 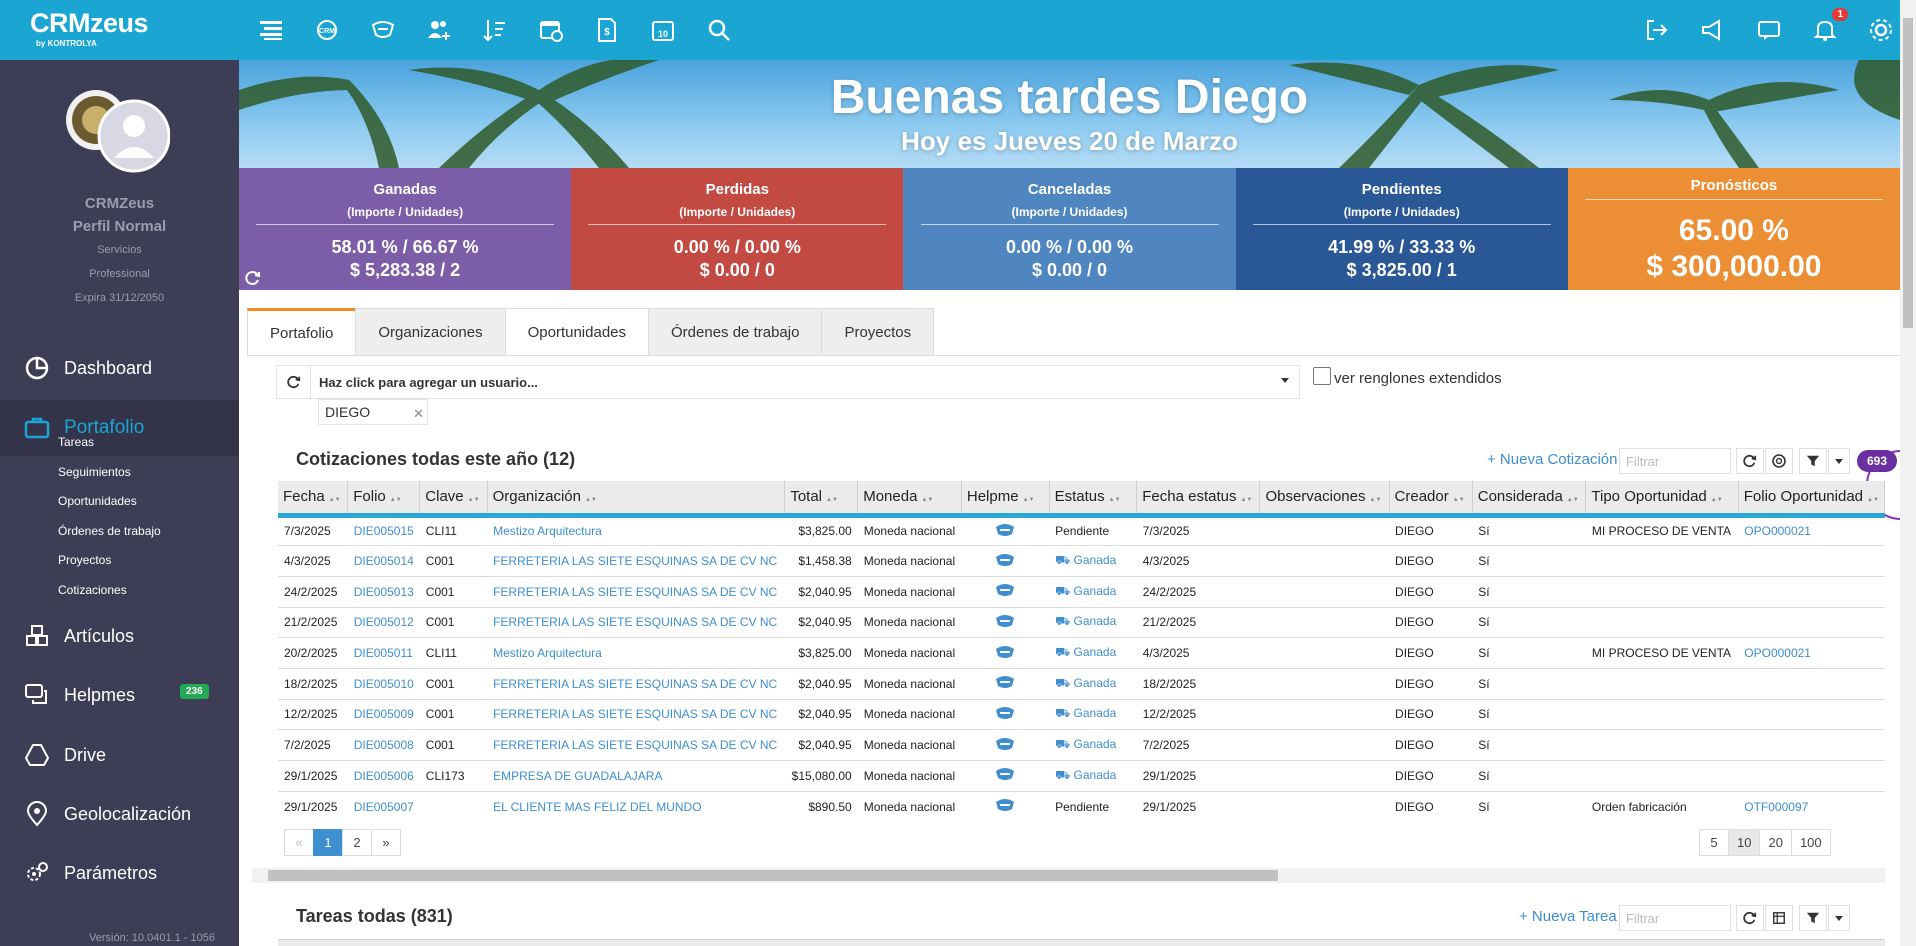 I want to click on folio-link: DIE005011, so click(x=383, y=653).